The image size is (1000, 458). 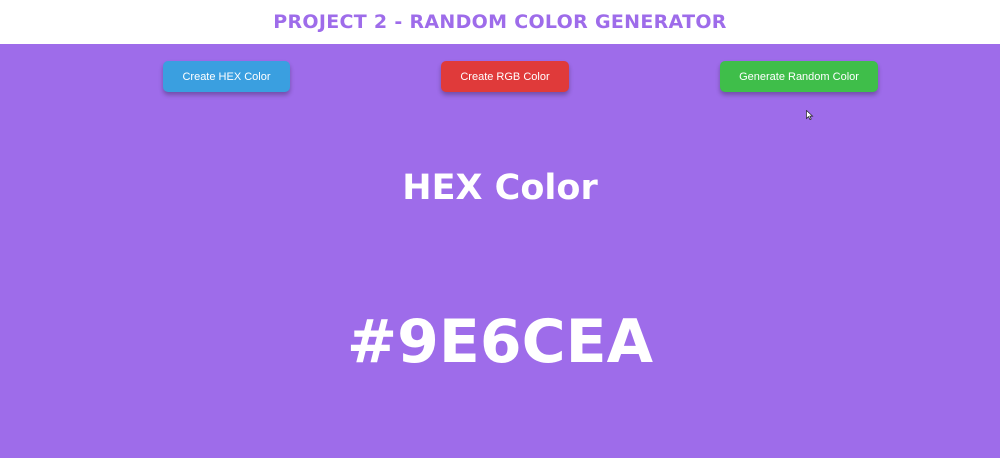 I want to click on header-bar: PROJECT 2 - RANDOM COLOR GENERATOR, so click(x=500, y=22).